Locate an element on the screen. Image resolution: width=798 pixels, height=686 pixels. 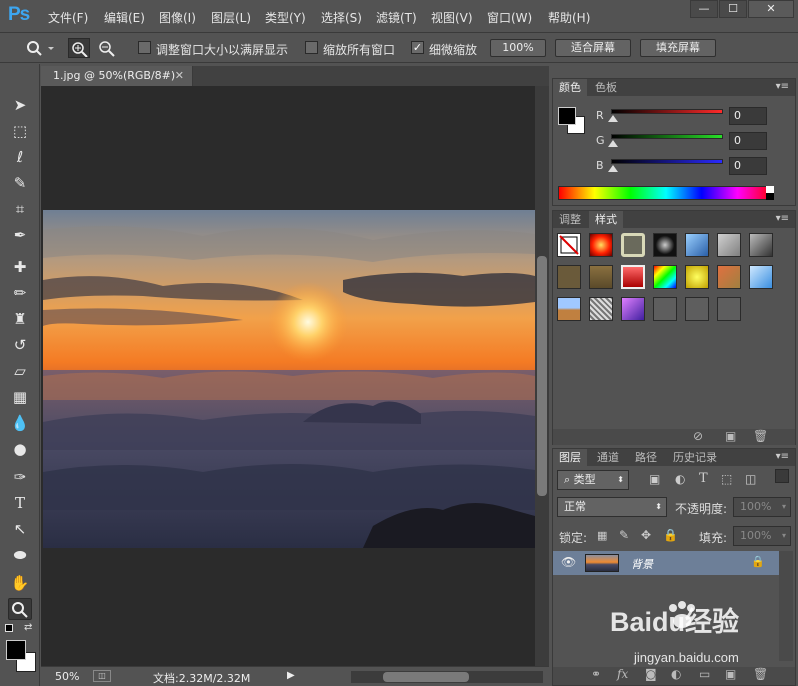
zoom-level: 50% is located at coordinates (67, 676).